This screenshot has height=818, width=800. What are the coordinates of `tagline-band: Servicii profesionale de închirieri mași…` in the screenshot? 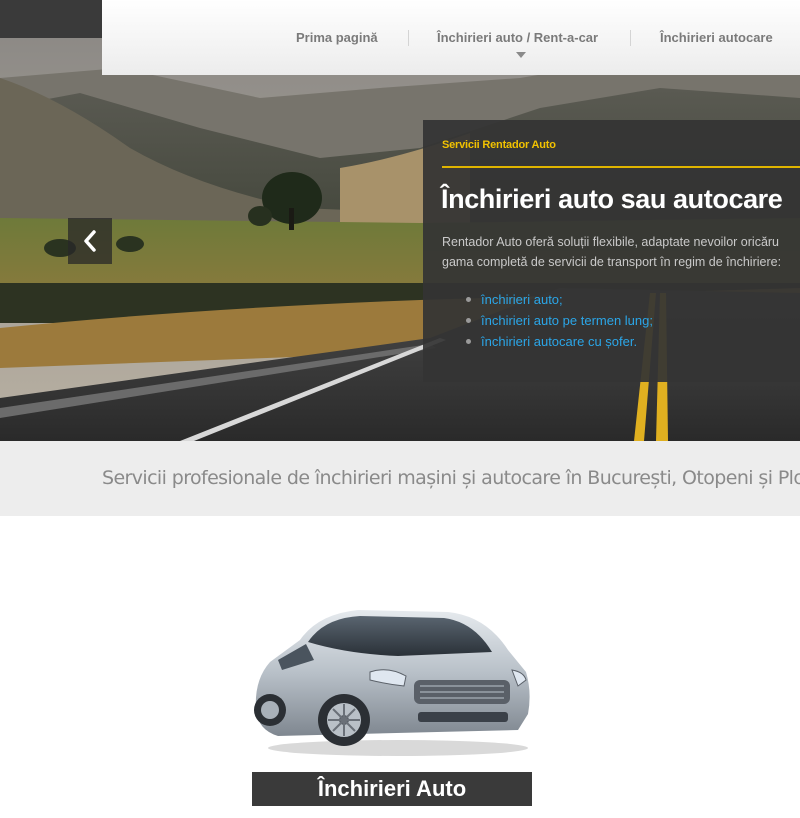 It's located at (400, 478).